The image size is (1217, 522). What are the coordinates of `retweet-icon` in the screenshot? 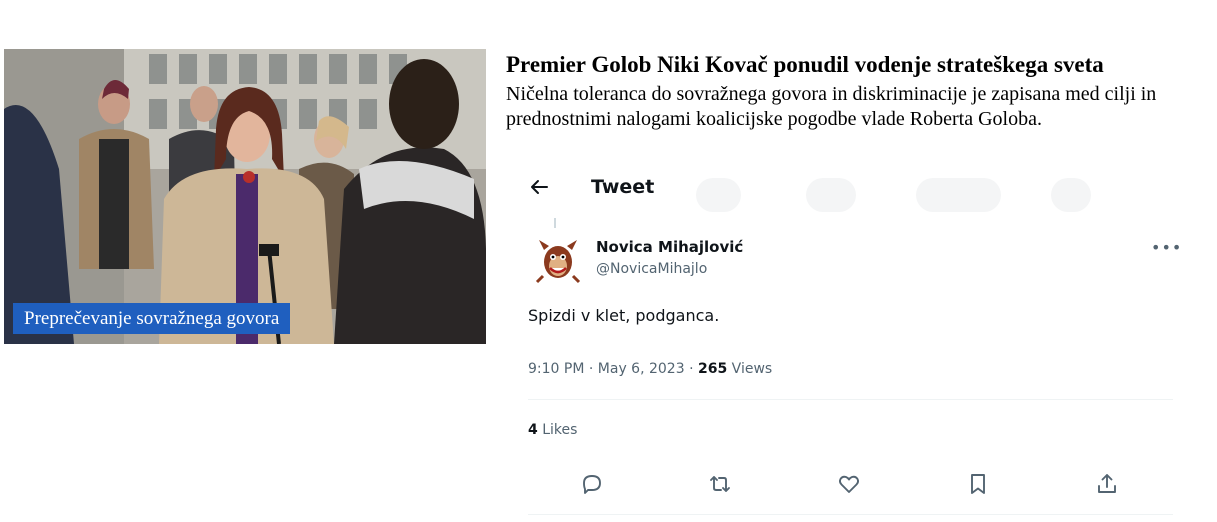 It's located at (721, 485).